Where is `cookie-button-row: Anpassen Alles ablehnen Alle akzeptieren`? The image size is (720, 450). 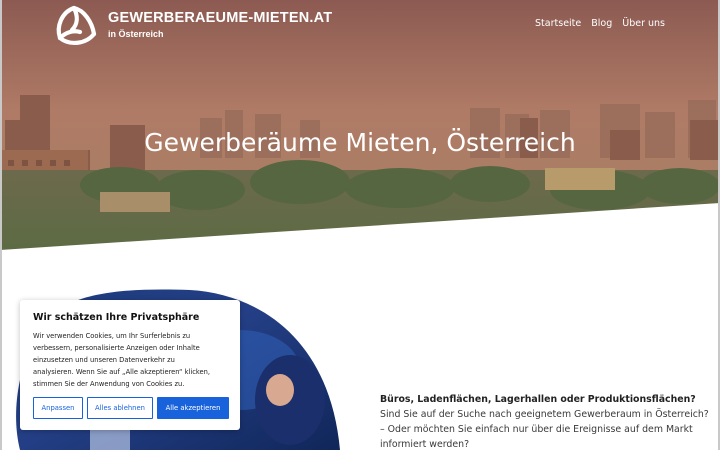
cookie-button-row: Anpassen Alles ablehnen Alle akzeptieren is located at coordinates (131, 408).